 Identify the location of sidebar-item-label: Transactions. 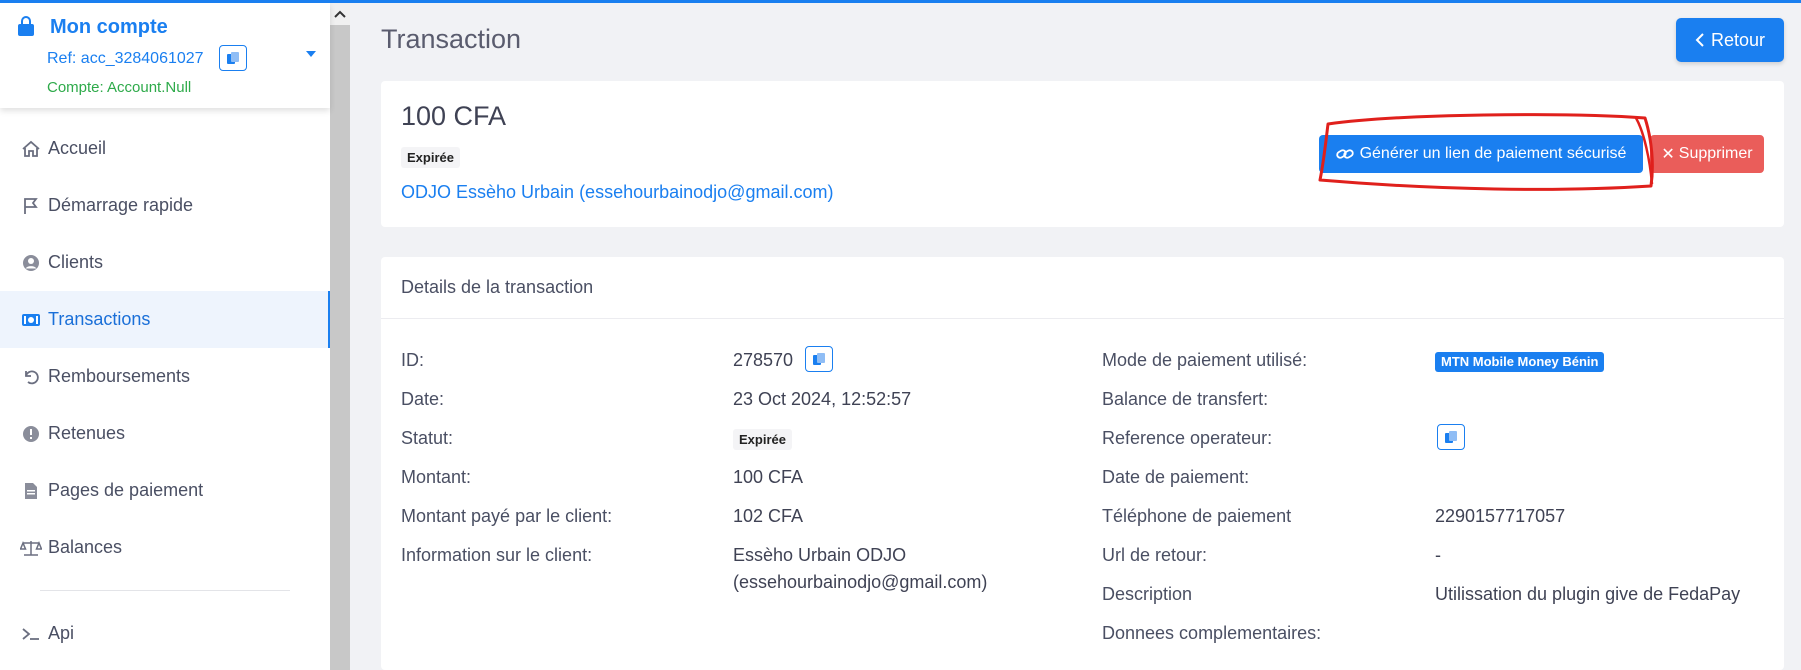
(99, 319).